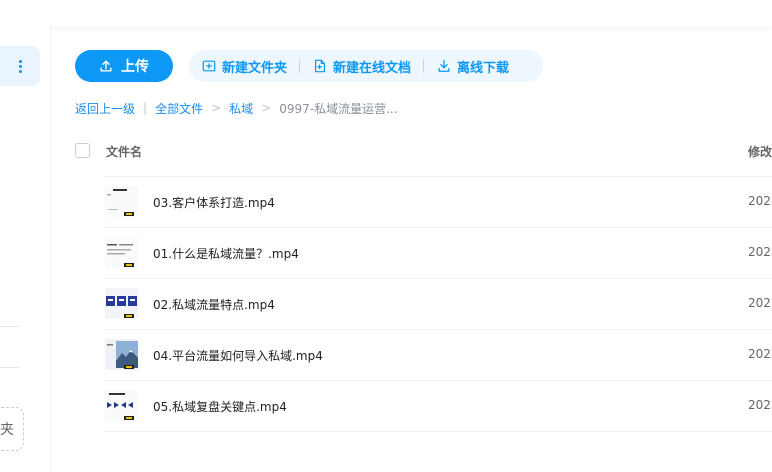  I want to click on toolbar-group: 新建文件夹 新建在线文档 离线下载, so click(366, 66).